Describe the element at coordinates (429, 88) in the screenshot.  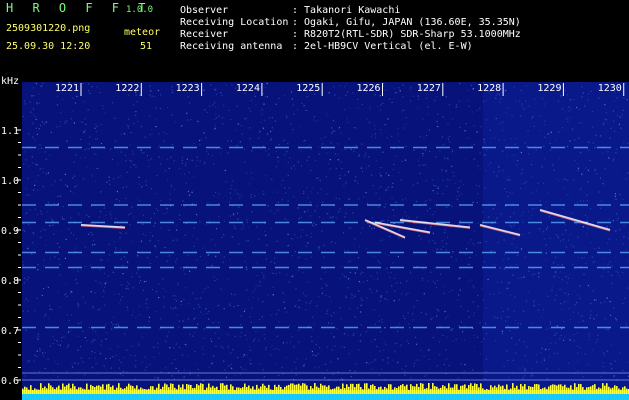
I see `x-tick-label: 1227` at that location.